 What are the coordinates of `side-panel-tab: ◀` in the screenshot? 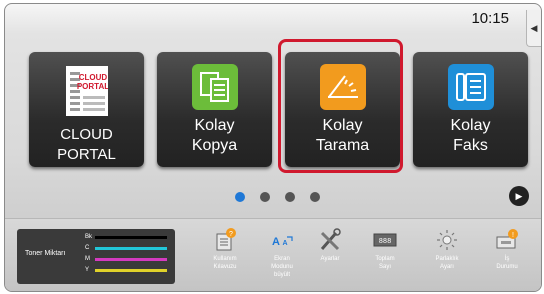 It's located at (533, 28).